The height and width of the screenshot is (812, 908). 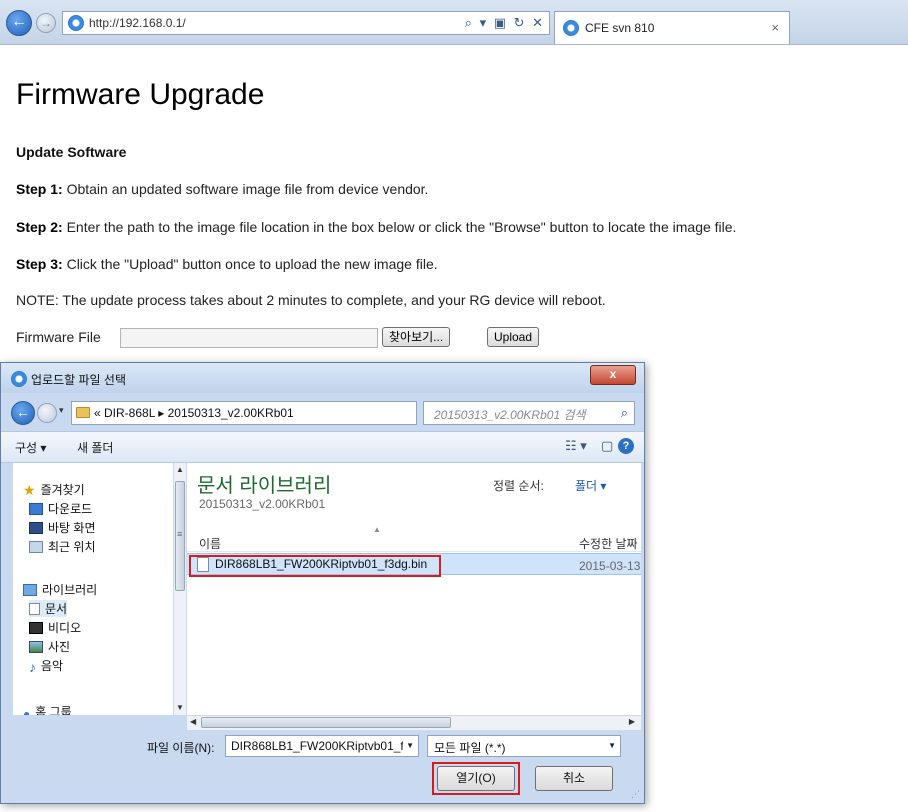 I want to click on address-url: http://192.168.0.1/, so click(x=137, y=23).